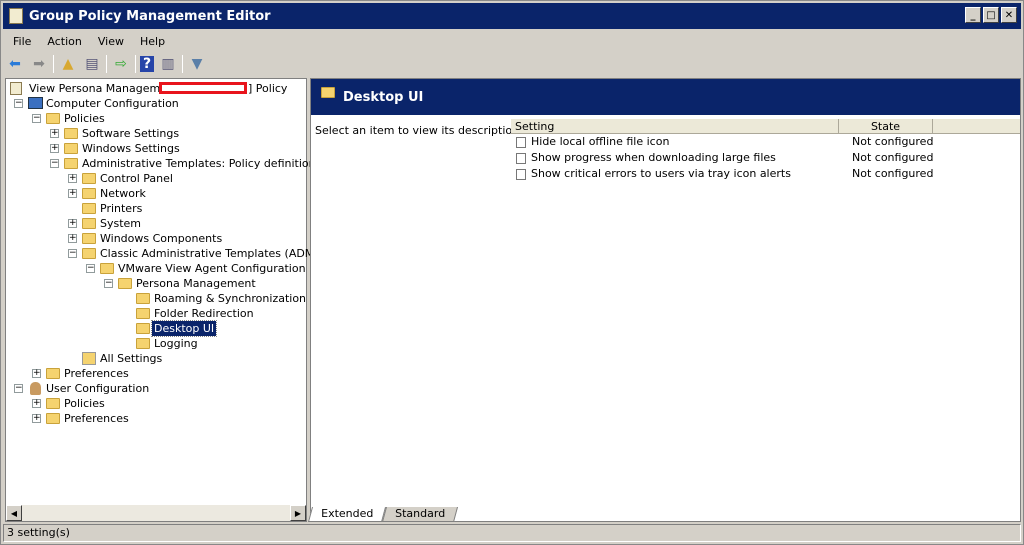  I want to click on details-title: Desktop UI, so click(383, 97).